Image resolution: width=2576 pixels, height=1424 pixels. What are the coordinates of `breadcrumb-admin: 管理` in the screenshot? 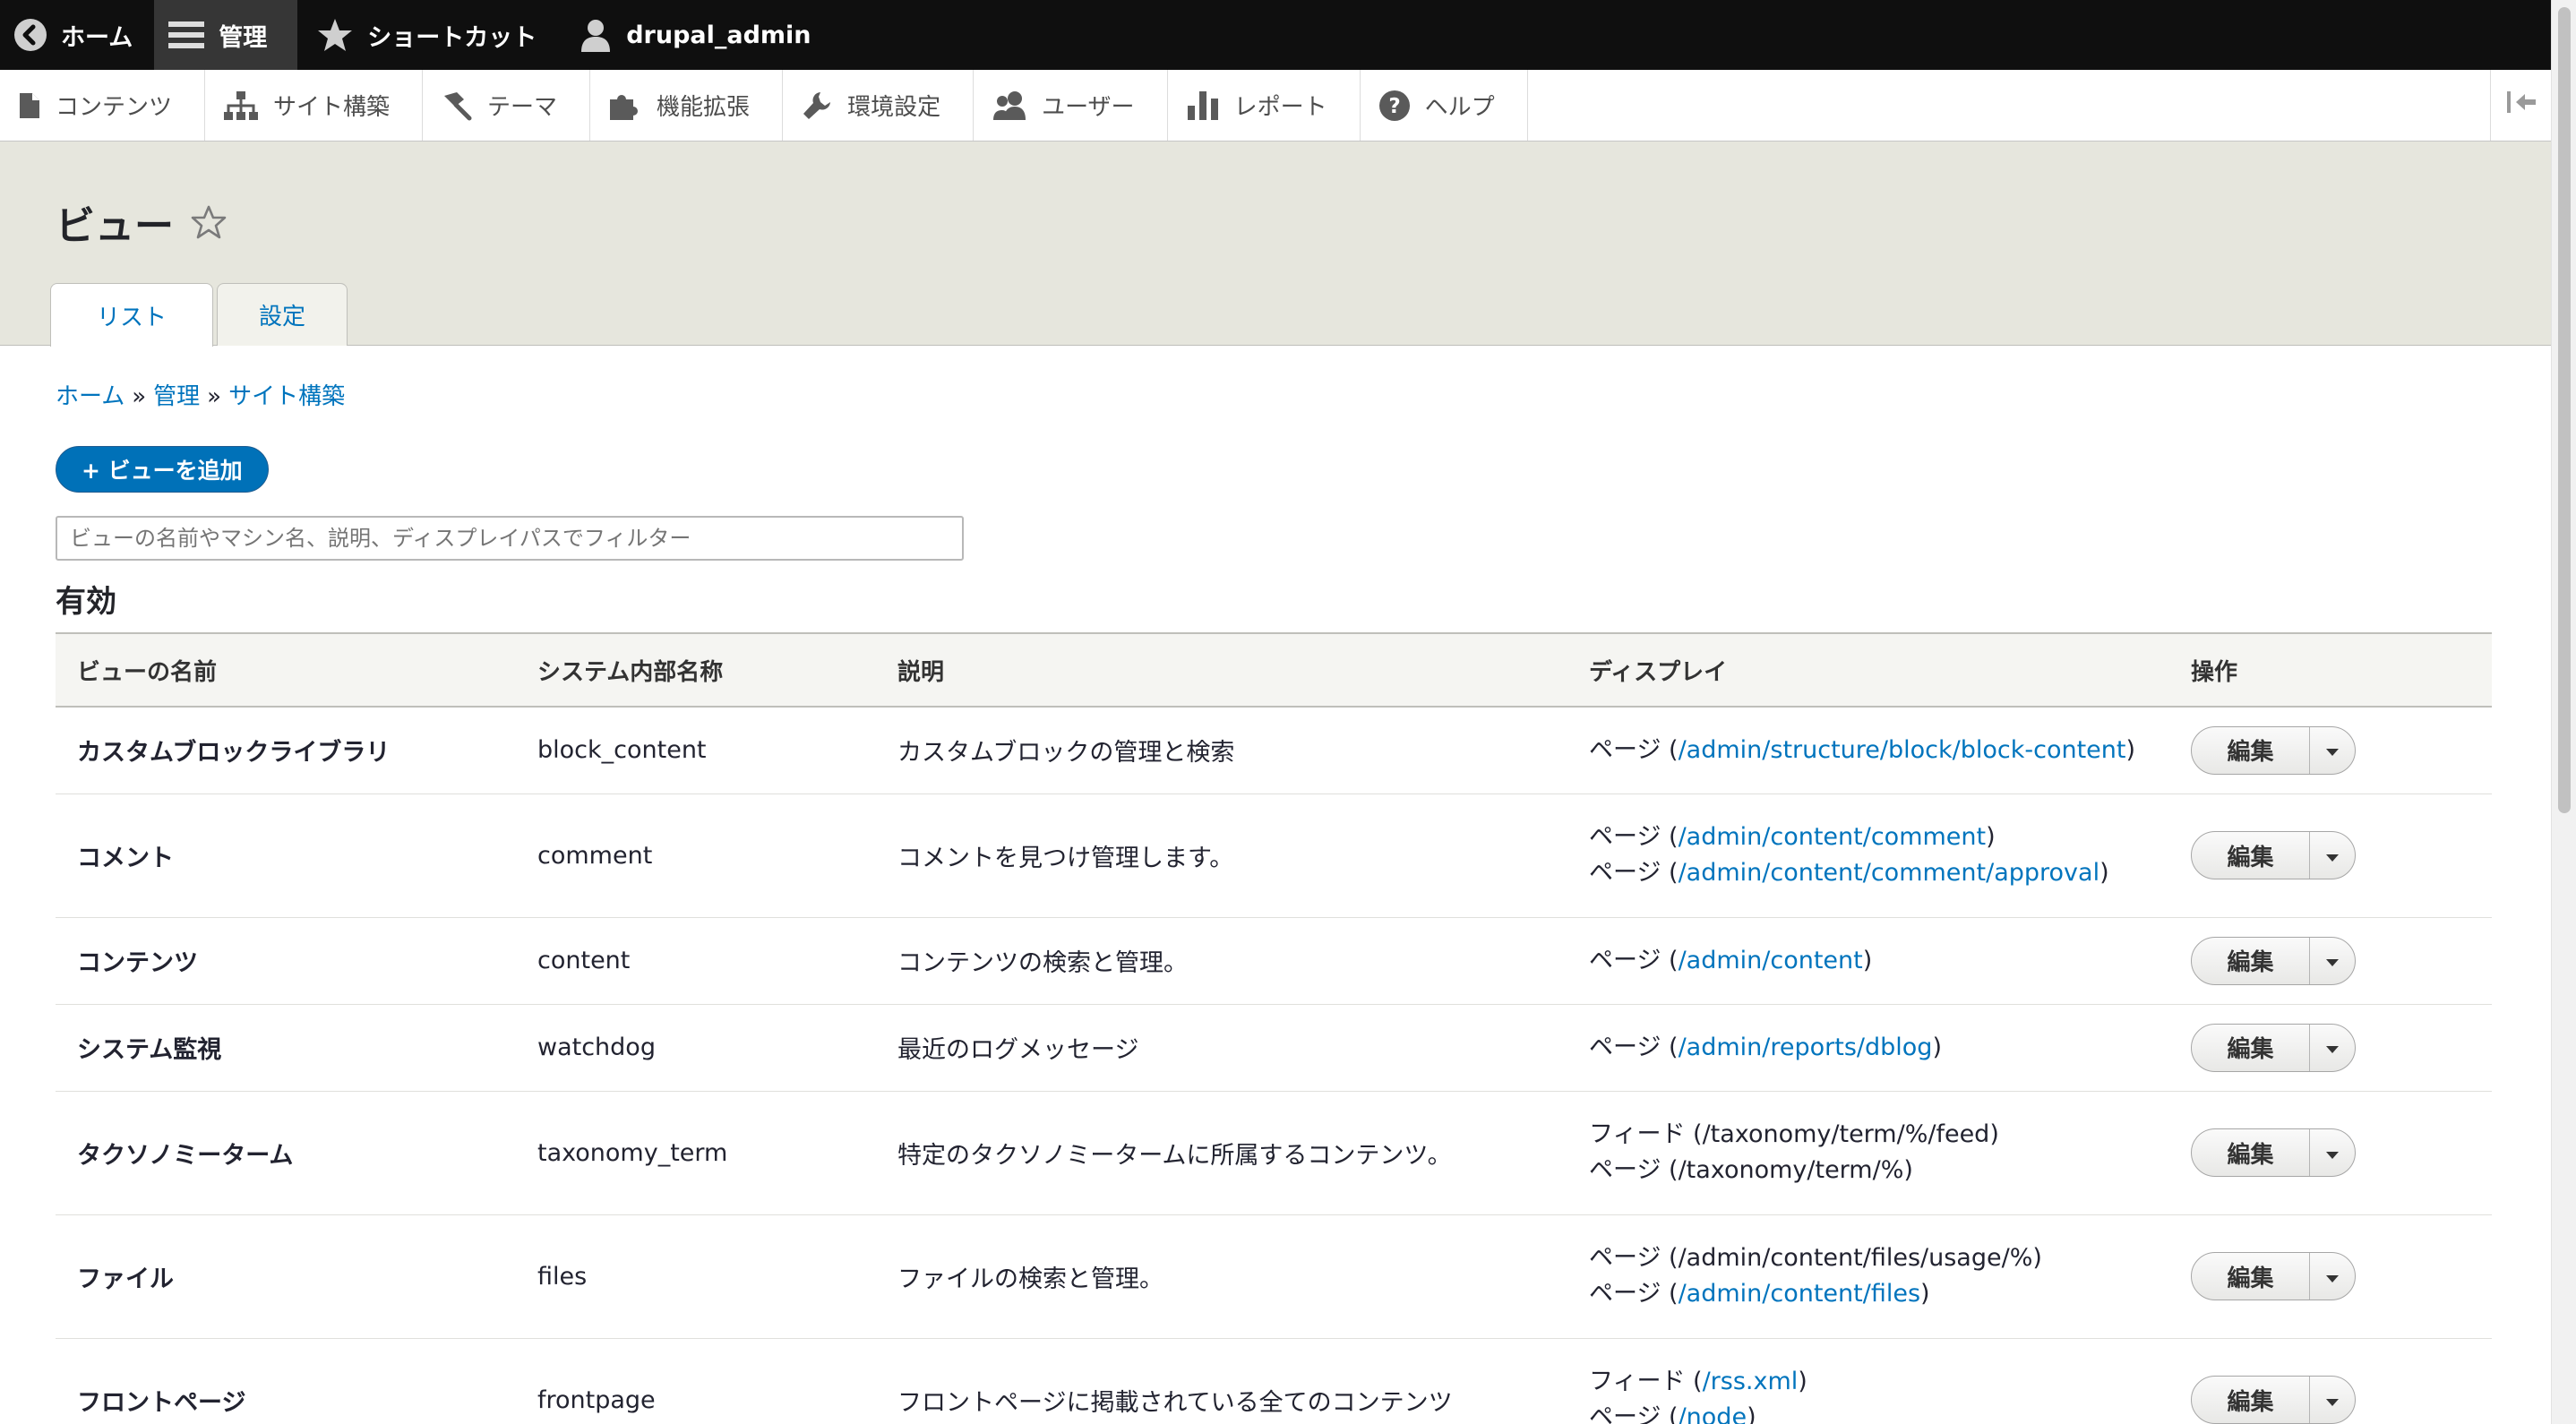 It's located at (176, 396).